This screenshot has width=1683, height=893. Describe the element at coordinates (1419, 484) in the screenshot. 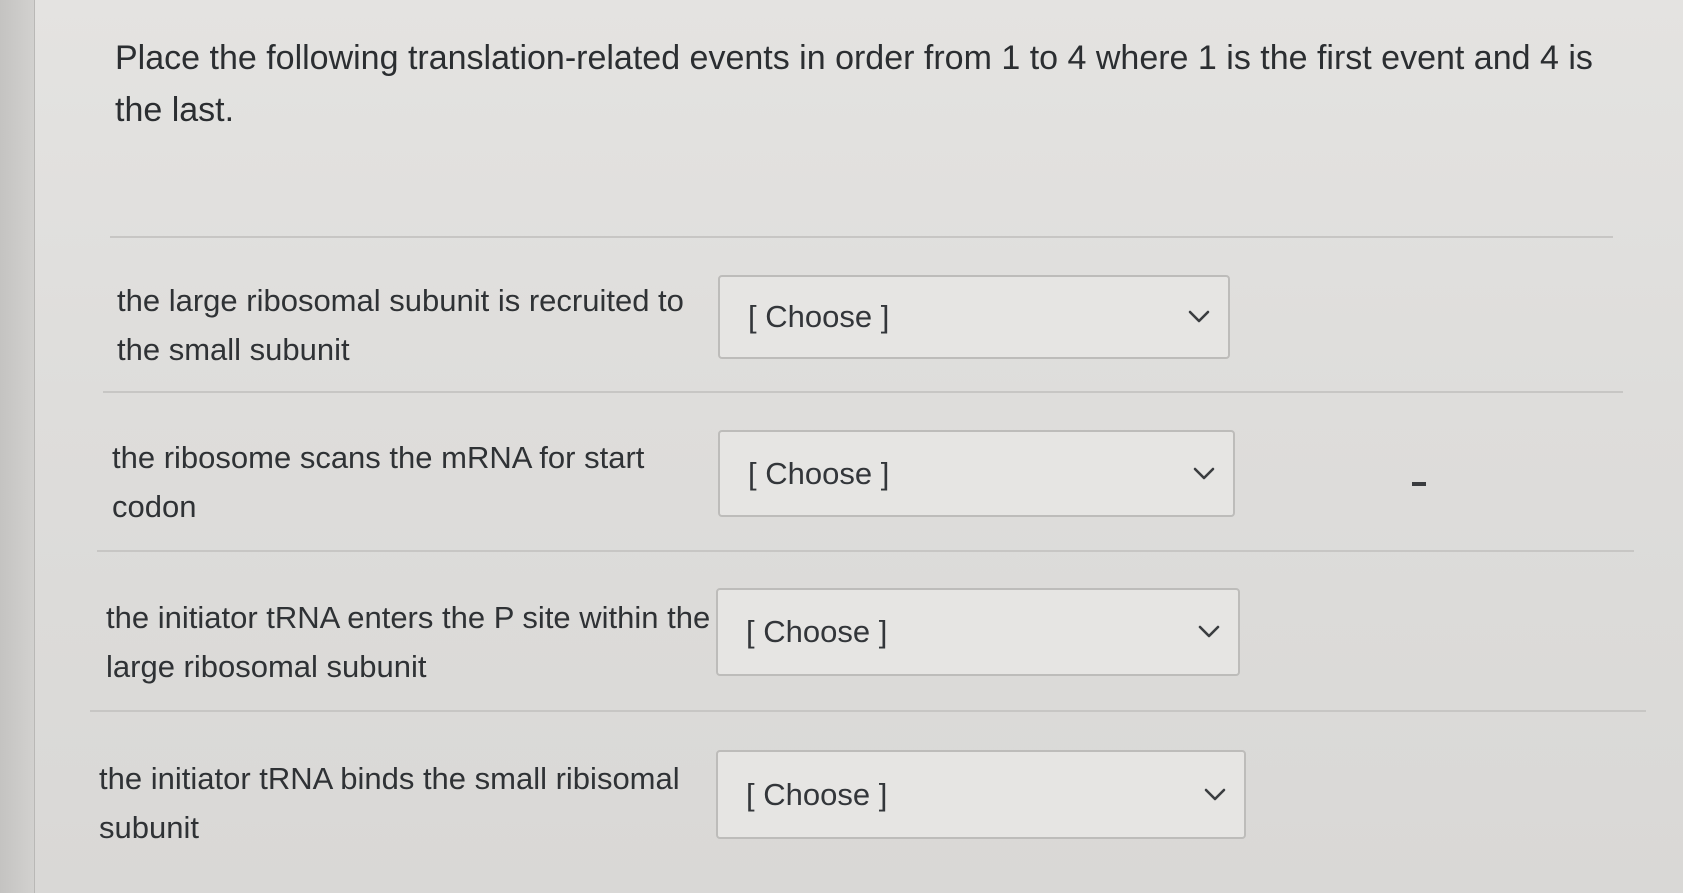

I see `stray-mark` at that location.